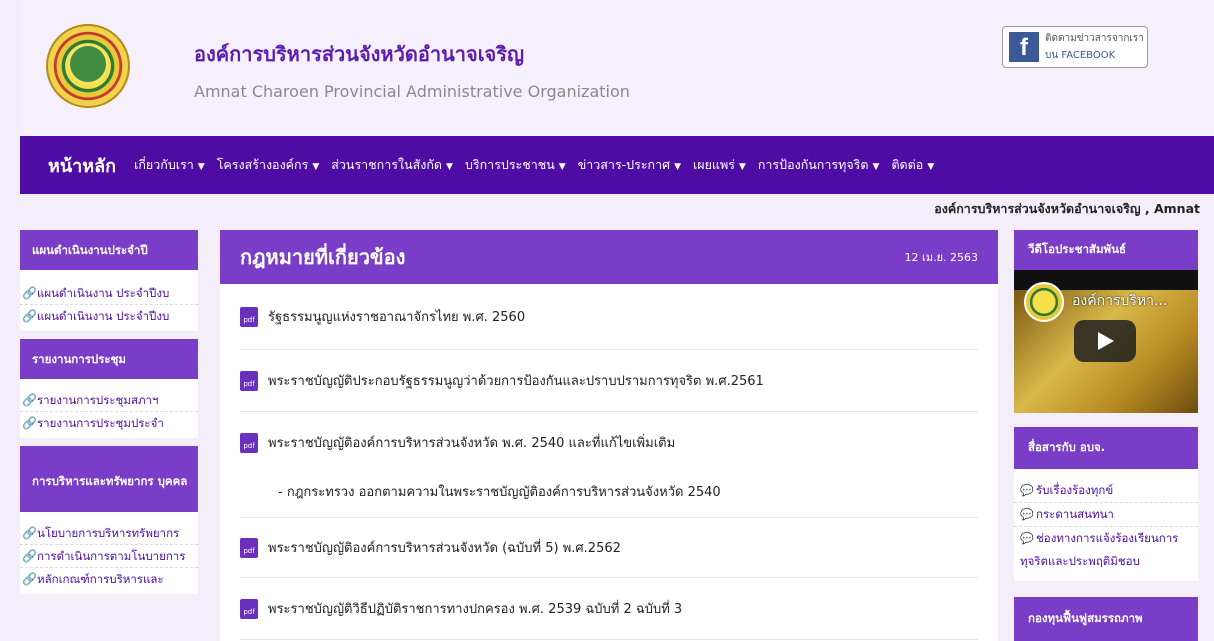 The width and height of the screenshot is (1214, 641). I want to click on contact-link-label: ช่องทางการแจ้งร้องเรียนการ, so click(1107, 538).